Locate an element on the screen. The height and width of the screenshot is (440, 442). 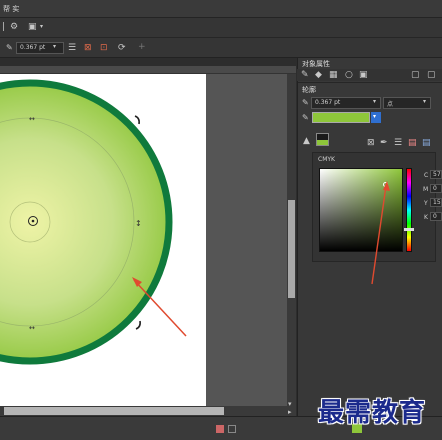
outline-section-label: 轮廓 is located at coordinates (309, 90).